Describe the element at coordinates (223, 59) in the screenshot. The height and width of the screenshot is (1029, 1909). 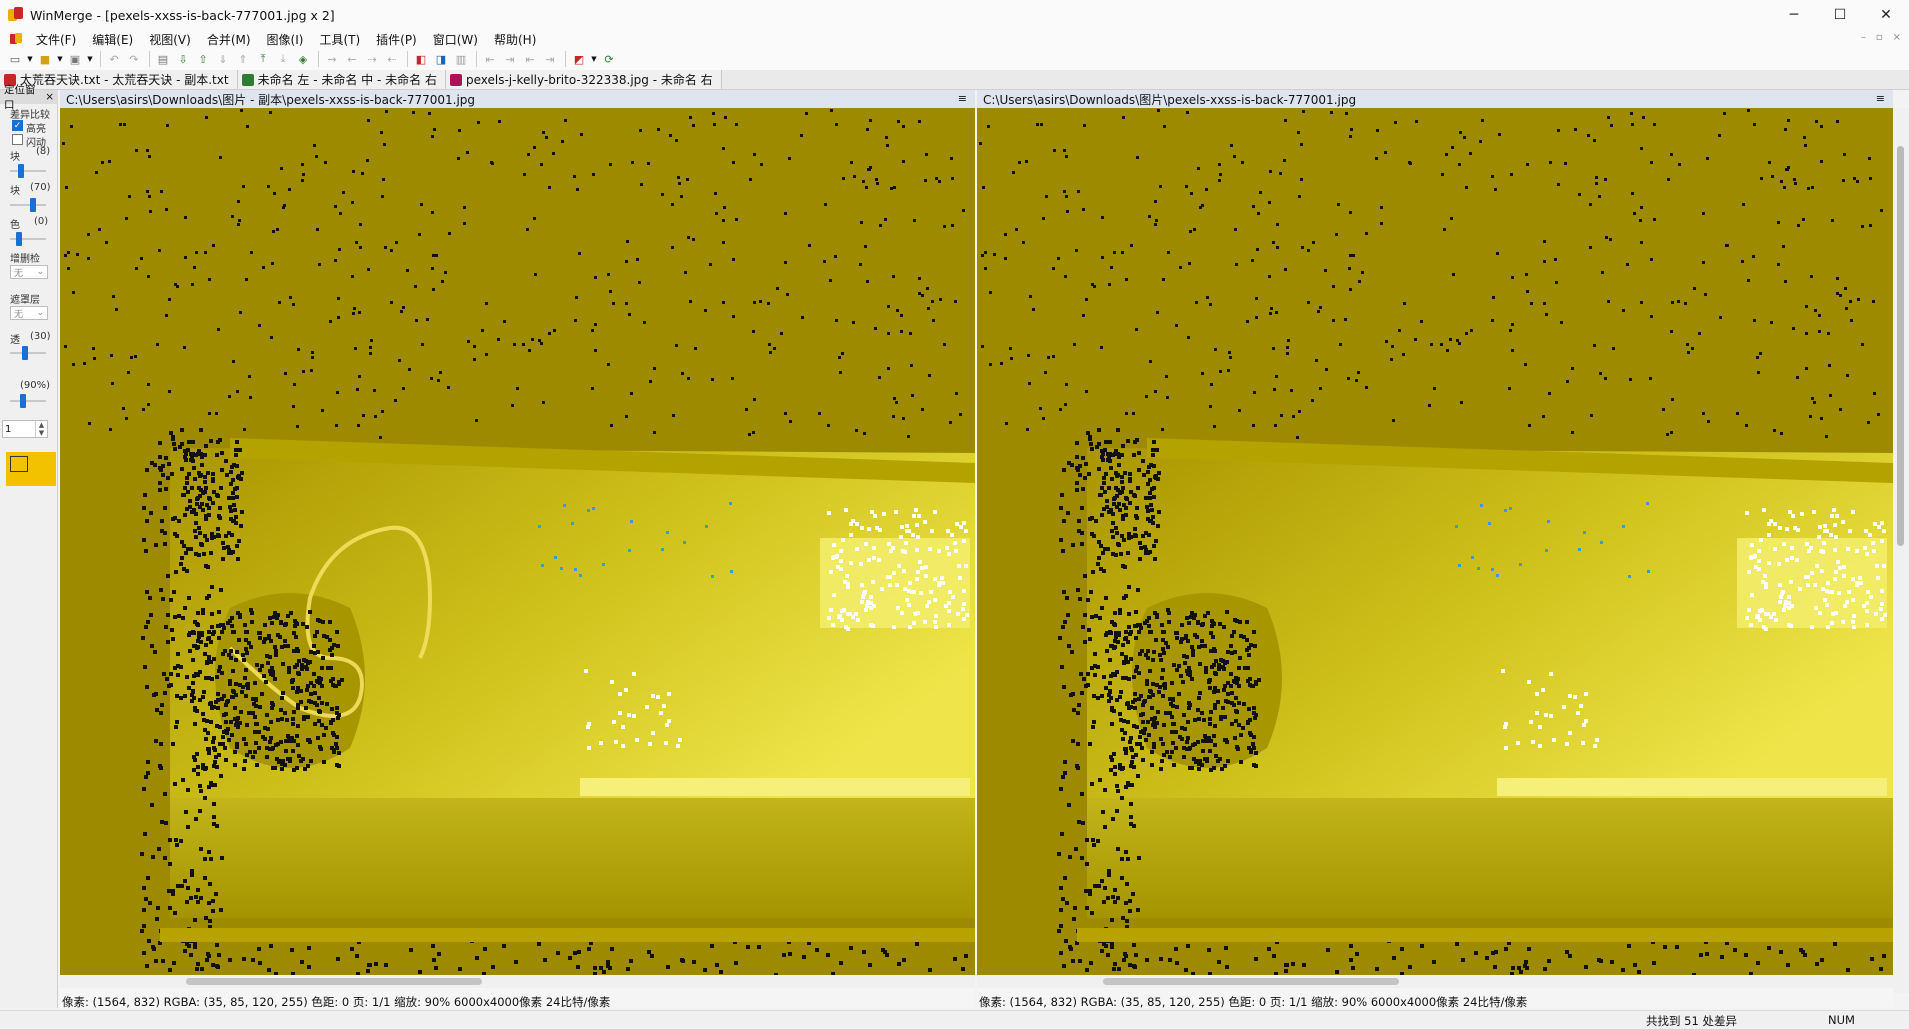
I see `next-conflict-icon: ⇓` at that location.